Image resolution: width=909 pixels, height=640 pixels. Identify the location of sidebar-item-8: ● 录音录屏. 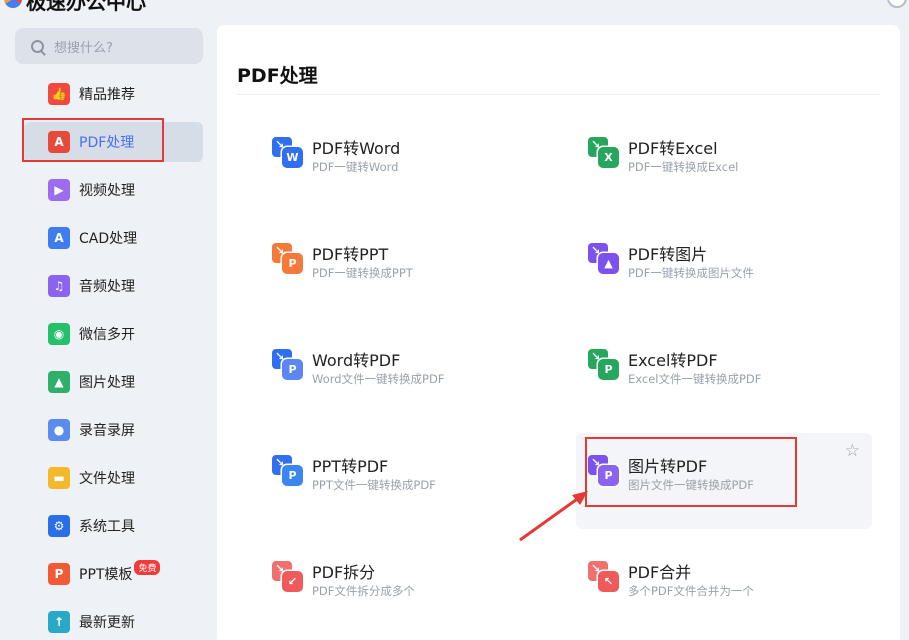
(113, 430).